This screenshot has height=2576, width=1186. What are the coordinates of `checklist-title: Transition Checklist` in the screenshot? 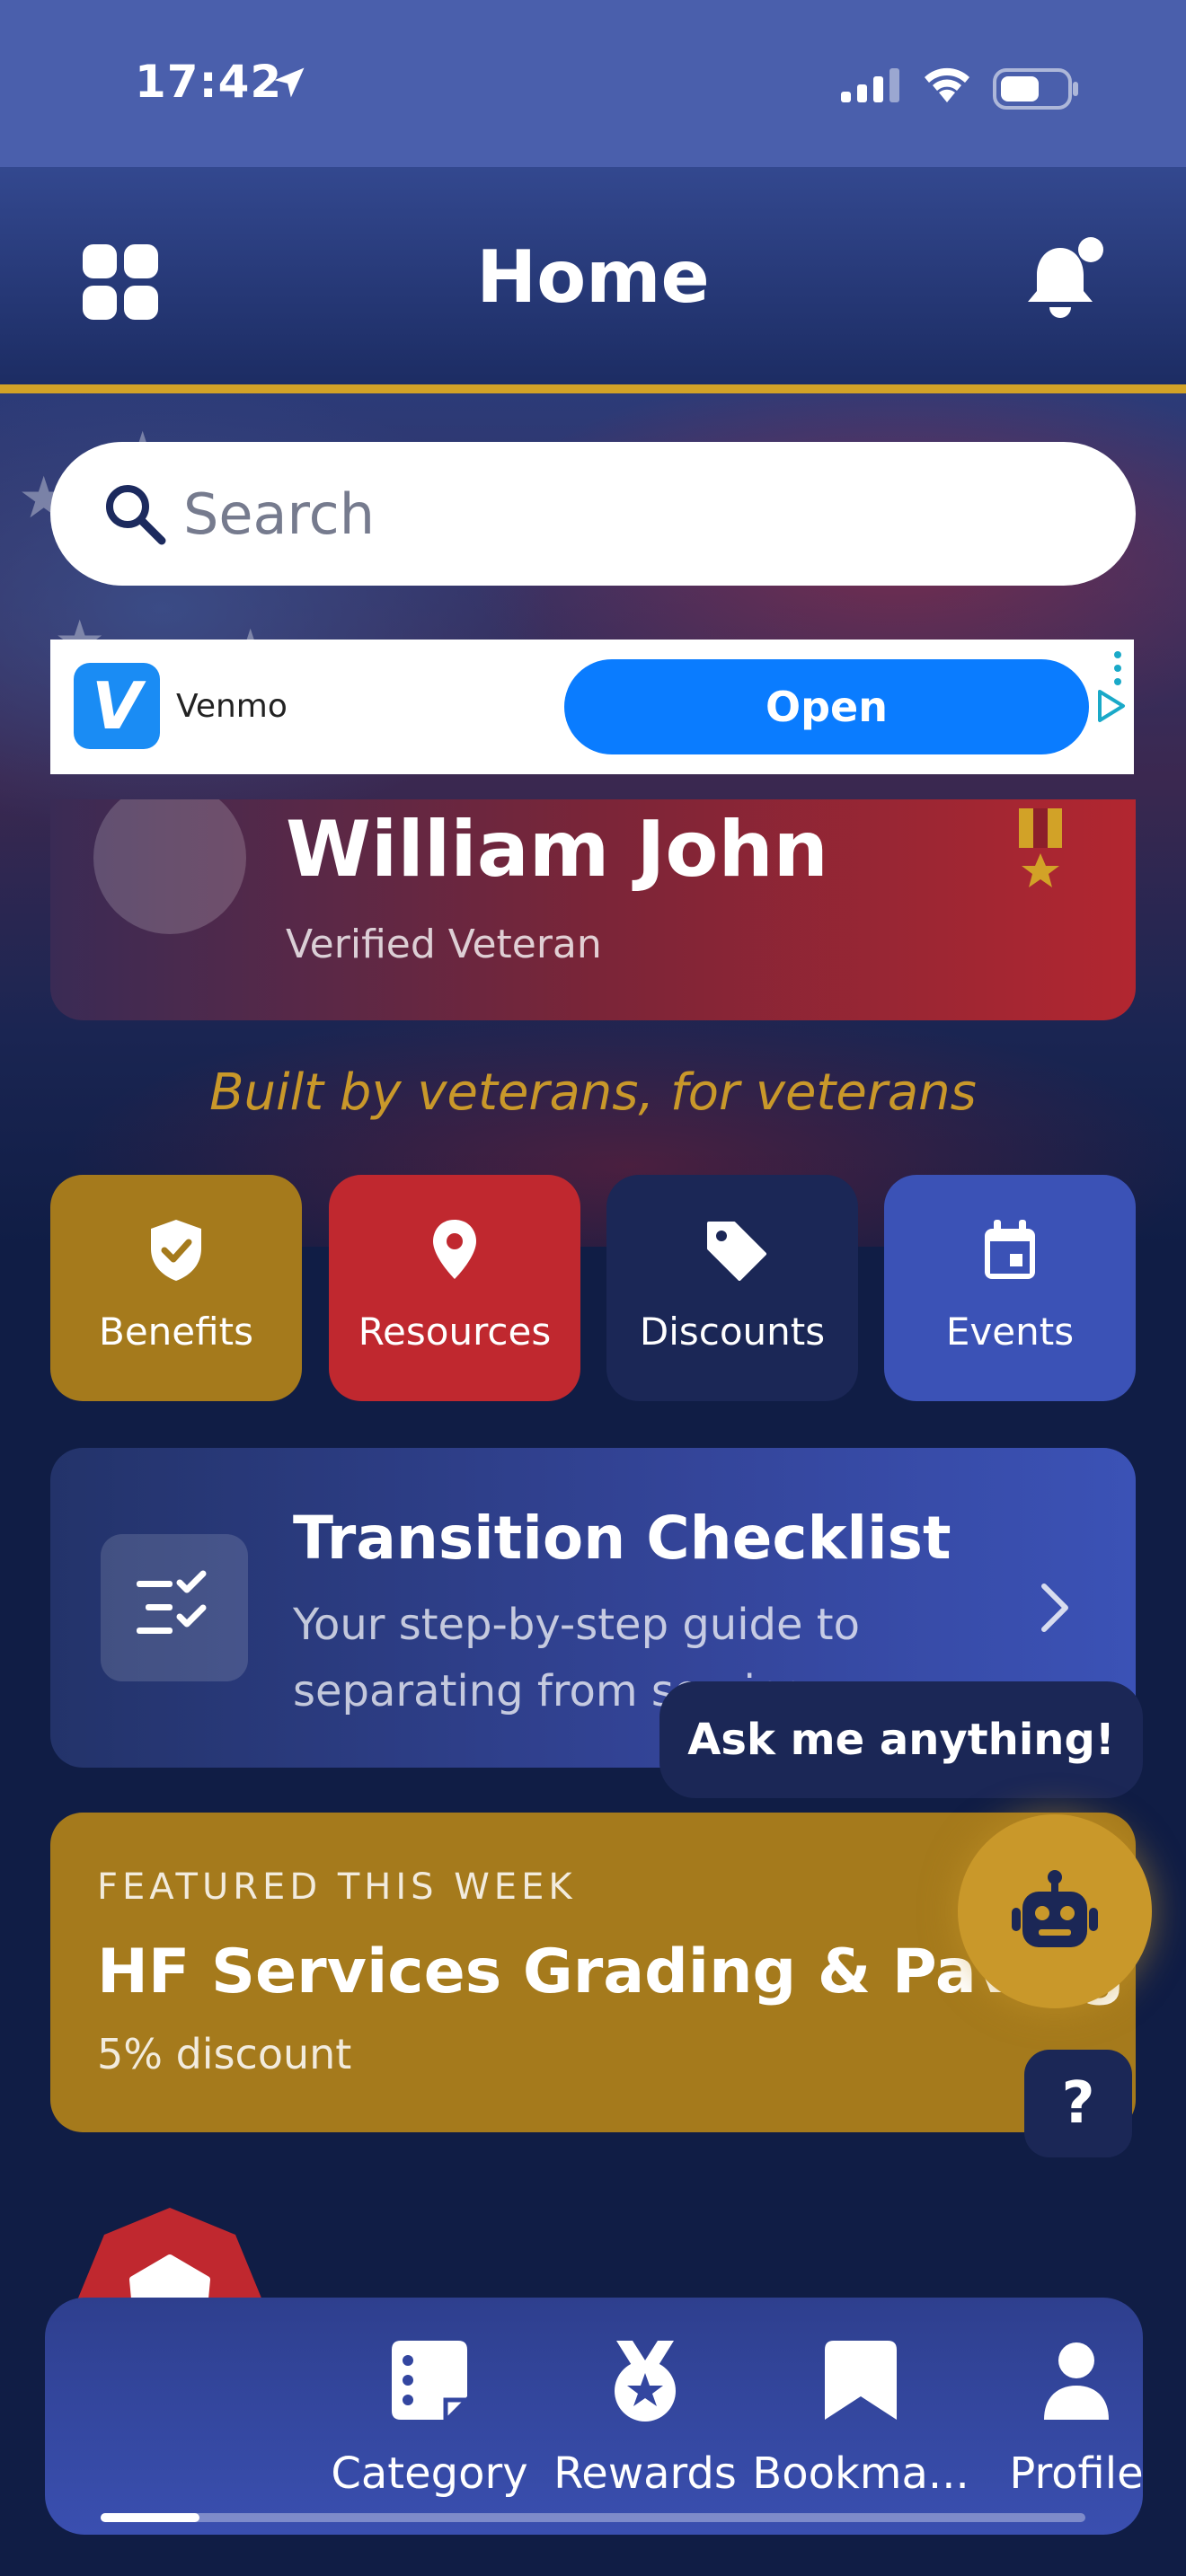 It's located at (622, 1538).